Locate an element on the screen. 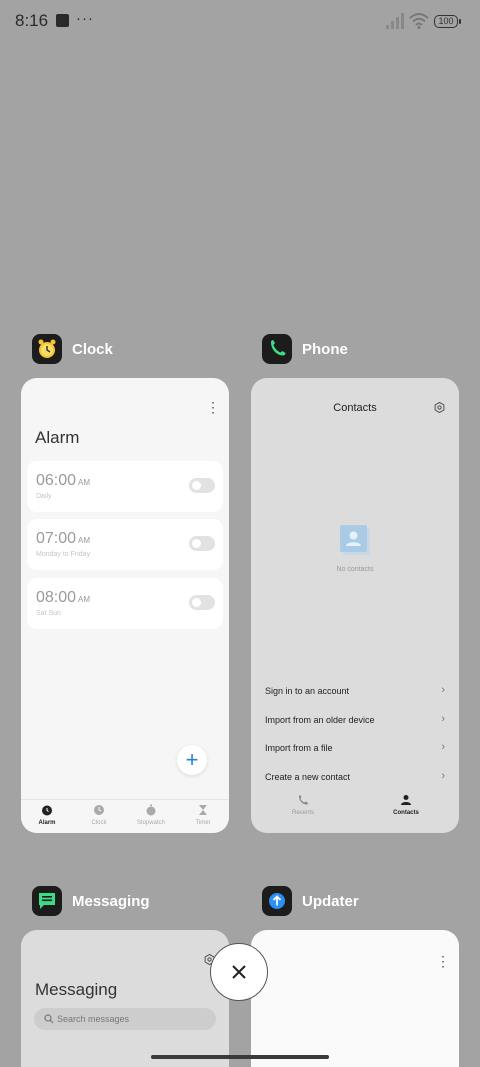 The height and width of the screenshot is (1067, 480). battery-icon: 100 is located at coordinates (447, 21).